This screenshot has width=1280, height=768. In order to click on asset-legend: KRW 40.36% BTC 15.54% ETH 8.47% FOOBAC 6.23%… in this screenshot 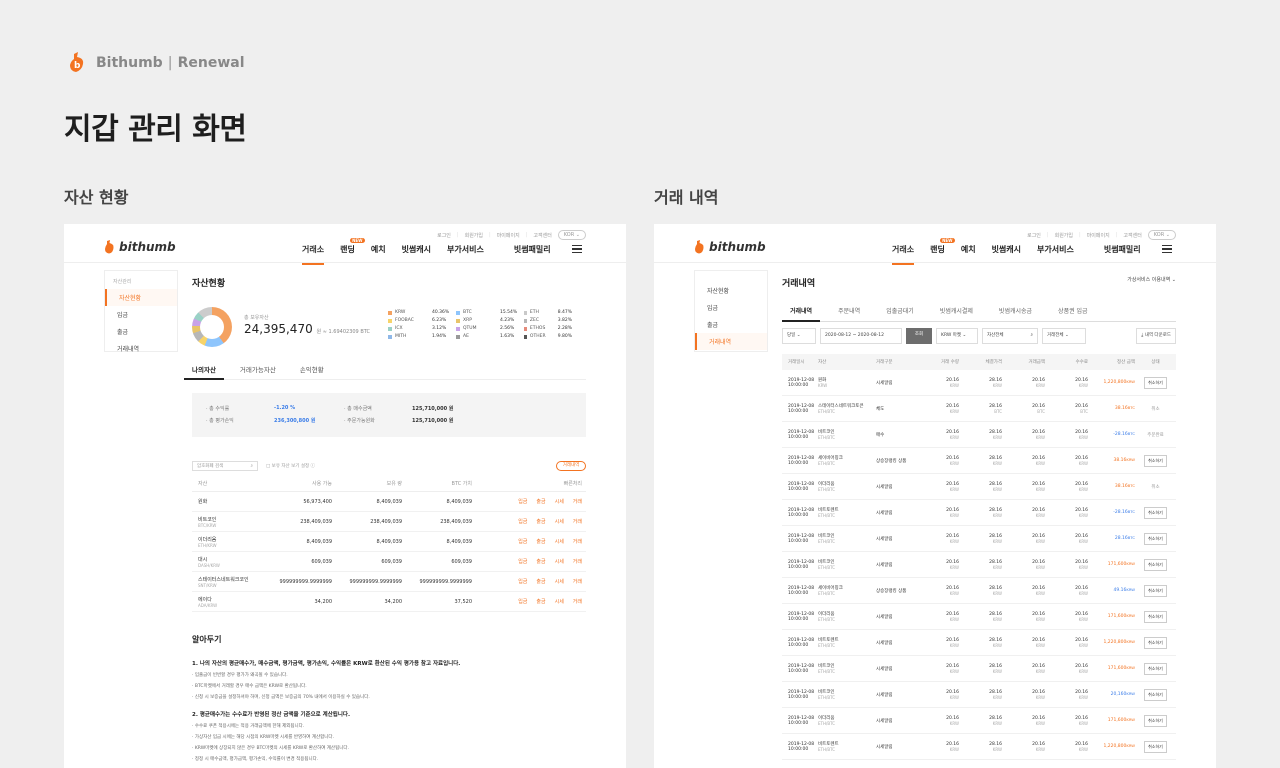, I will do `click(480, 324)`.